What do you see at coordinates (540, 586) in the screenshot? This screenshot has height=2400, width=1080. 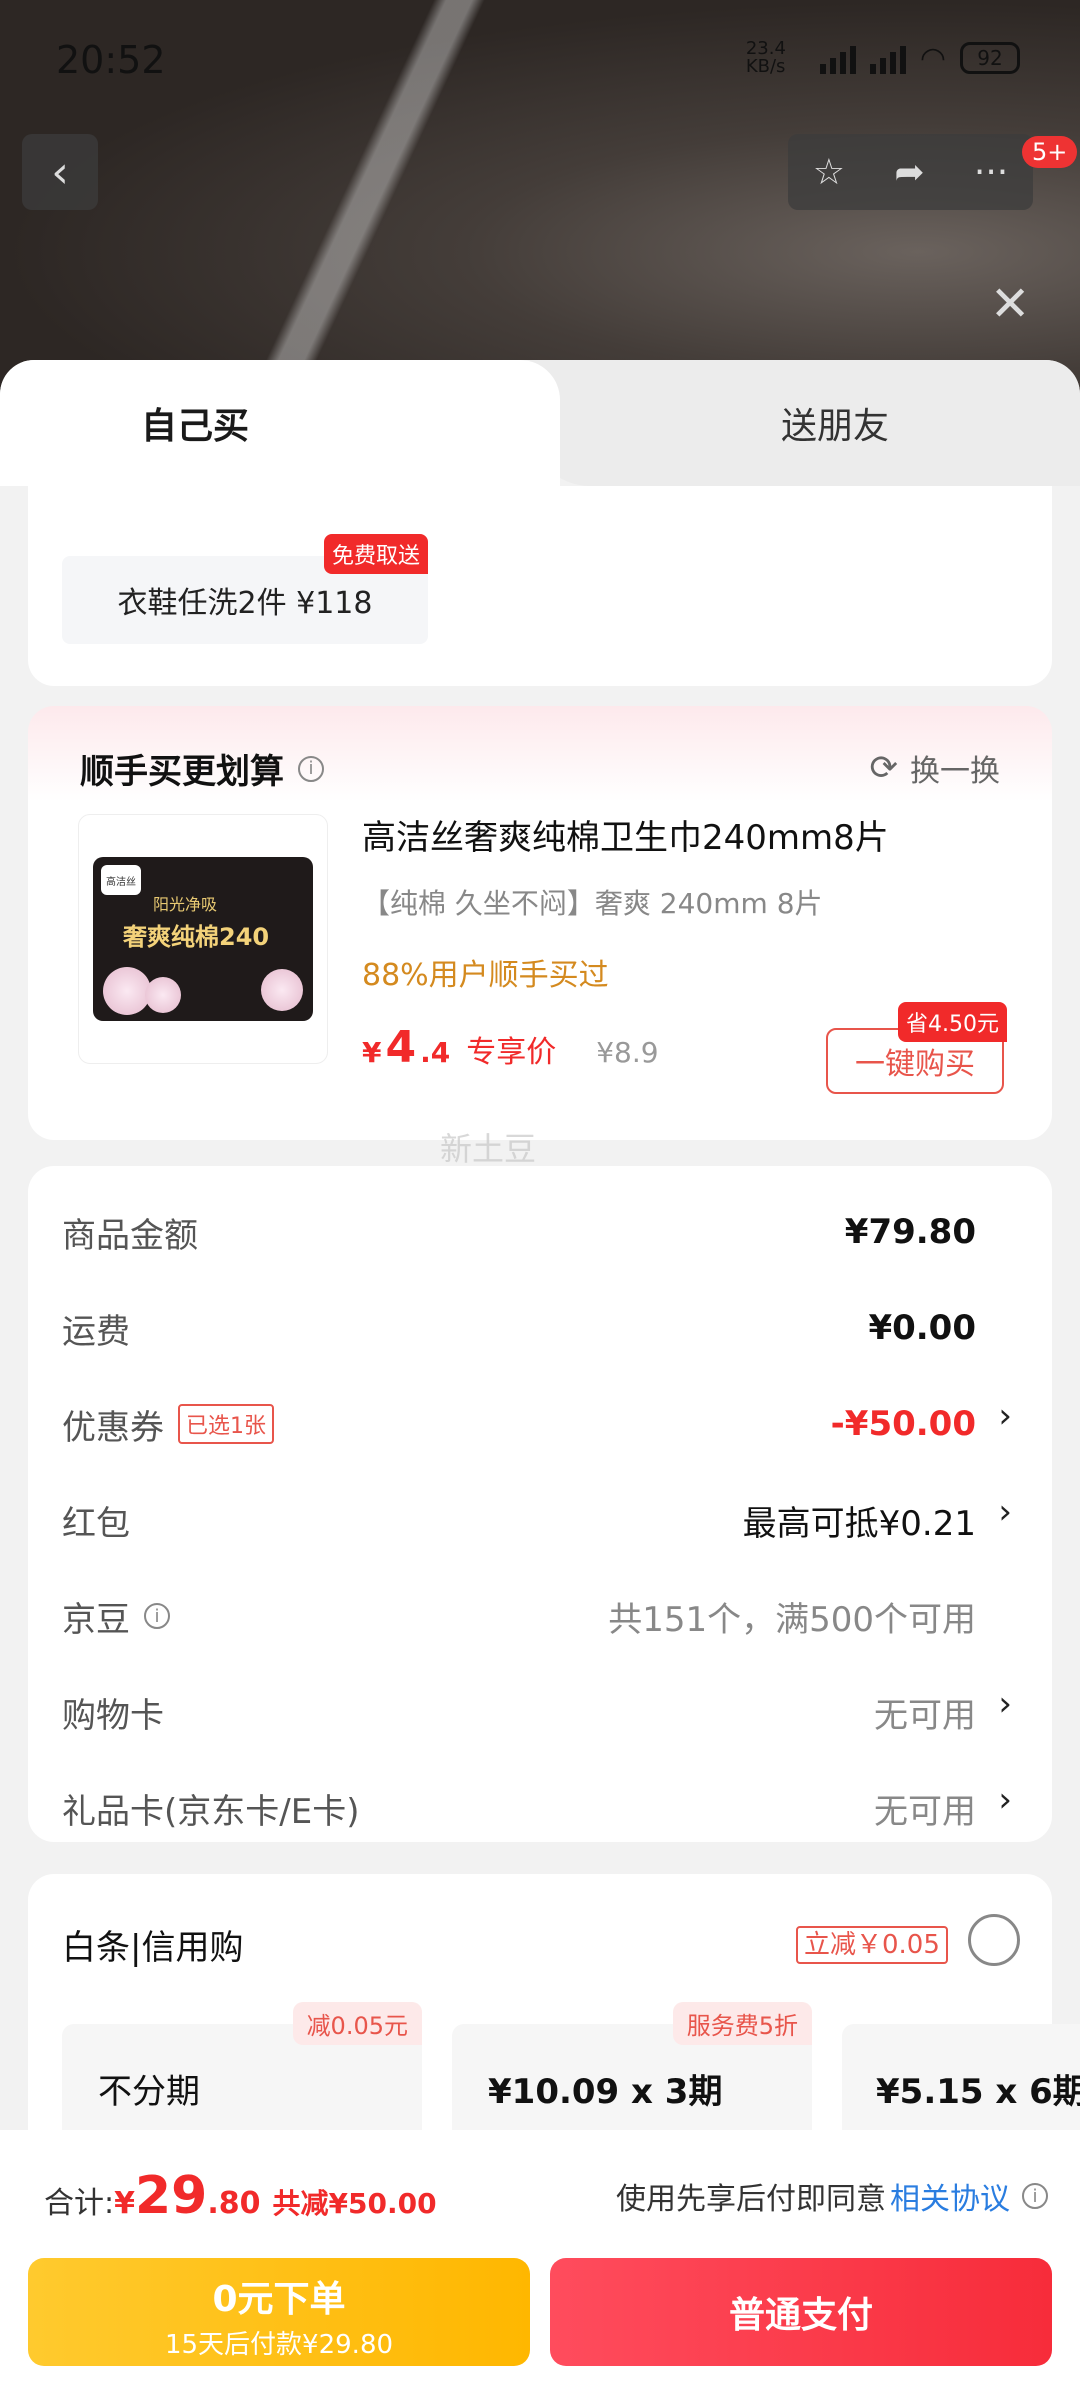 I see `service-card: 衣鞋任洗2件 ¥118 免费取送` at bounding box center [540, 586].